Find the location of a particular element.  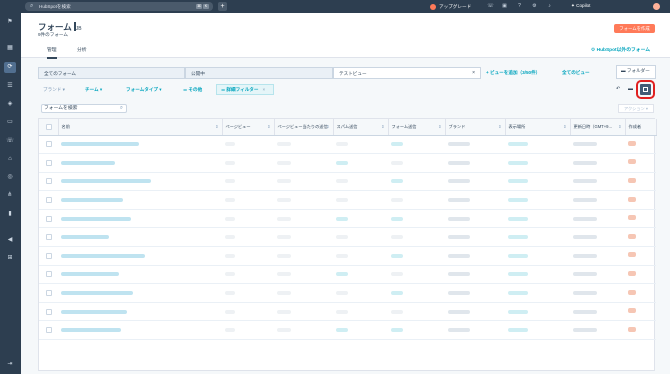

advanced-filters-button: ⚌ 詳細フィルター × is located at coordinates (245, 89).